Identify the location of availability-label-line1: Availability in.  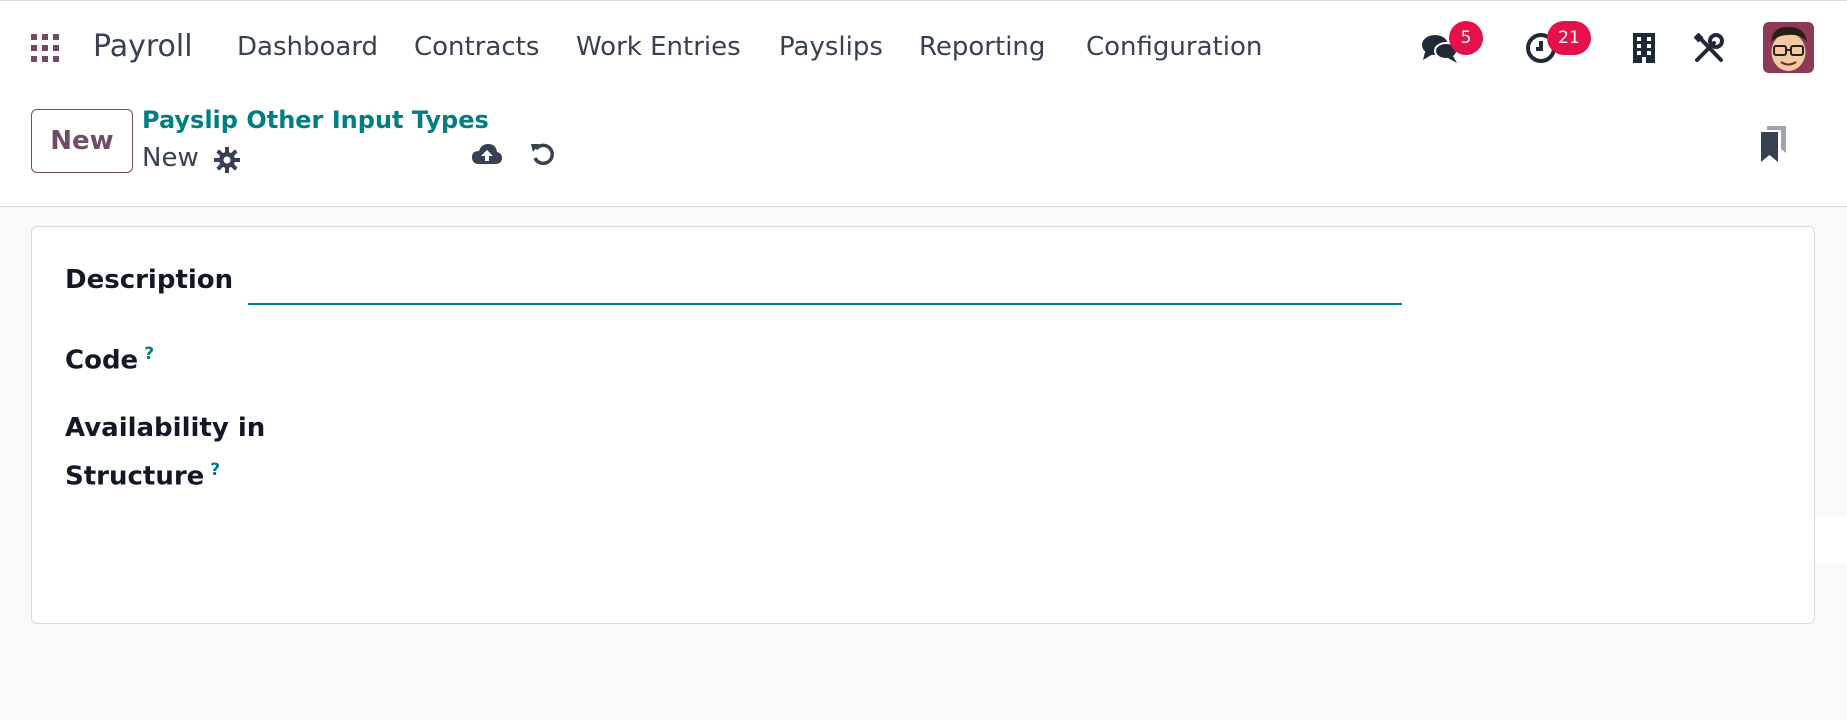
(165, 428).